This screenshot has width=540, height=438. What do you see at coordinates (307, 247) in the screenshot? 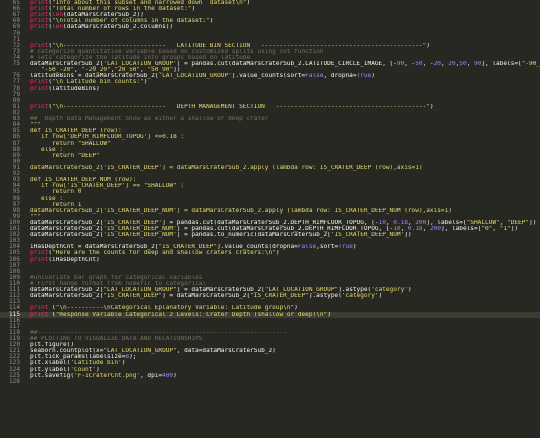
I see `code-token: False` at bounding box center [307, 247].